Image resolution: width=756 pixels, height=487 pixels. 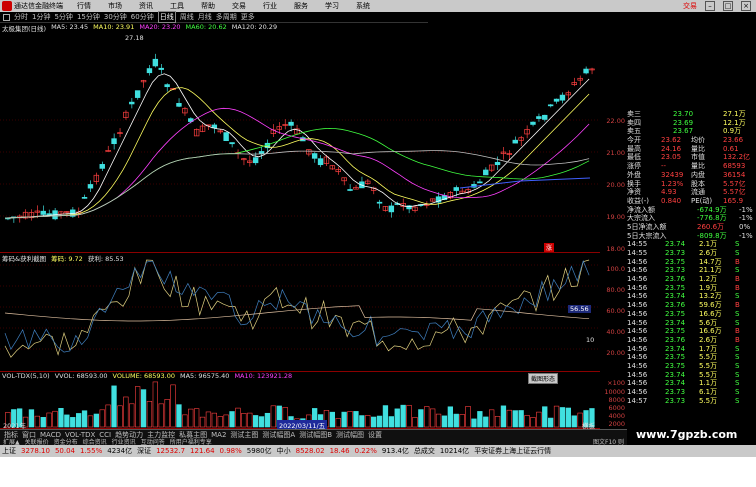 I want to click on menu-news: 资讯, so click(x=146, y=6).